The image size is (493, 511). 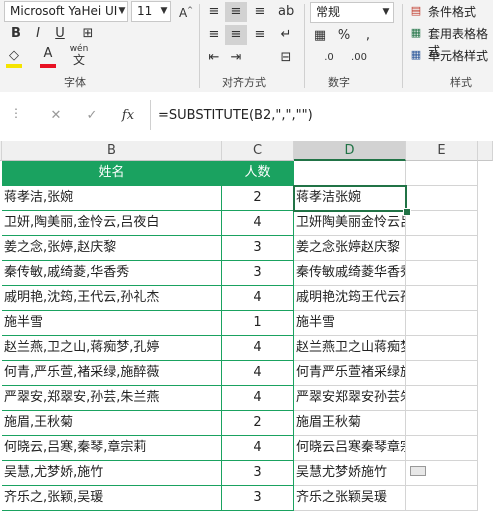 I want to click on cell-names: 施眉,王秋菊, so click(x=112, y=423).